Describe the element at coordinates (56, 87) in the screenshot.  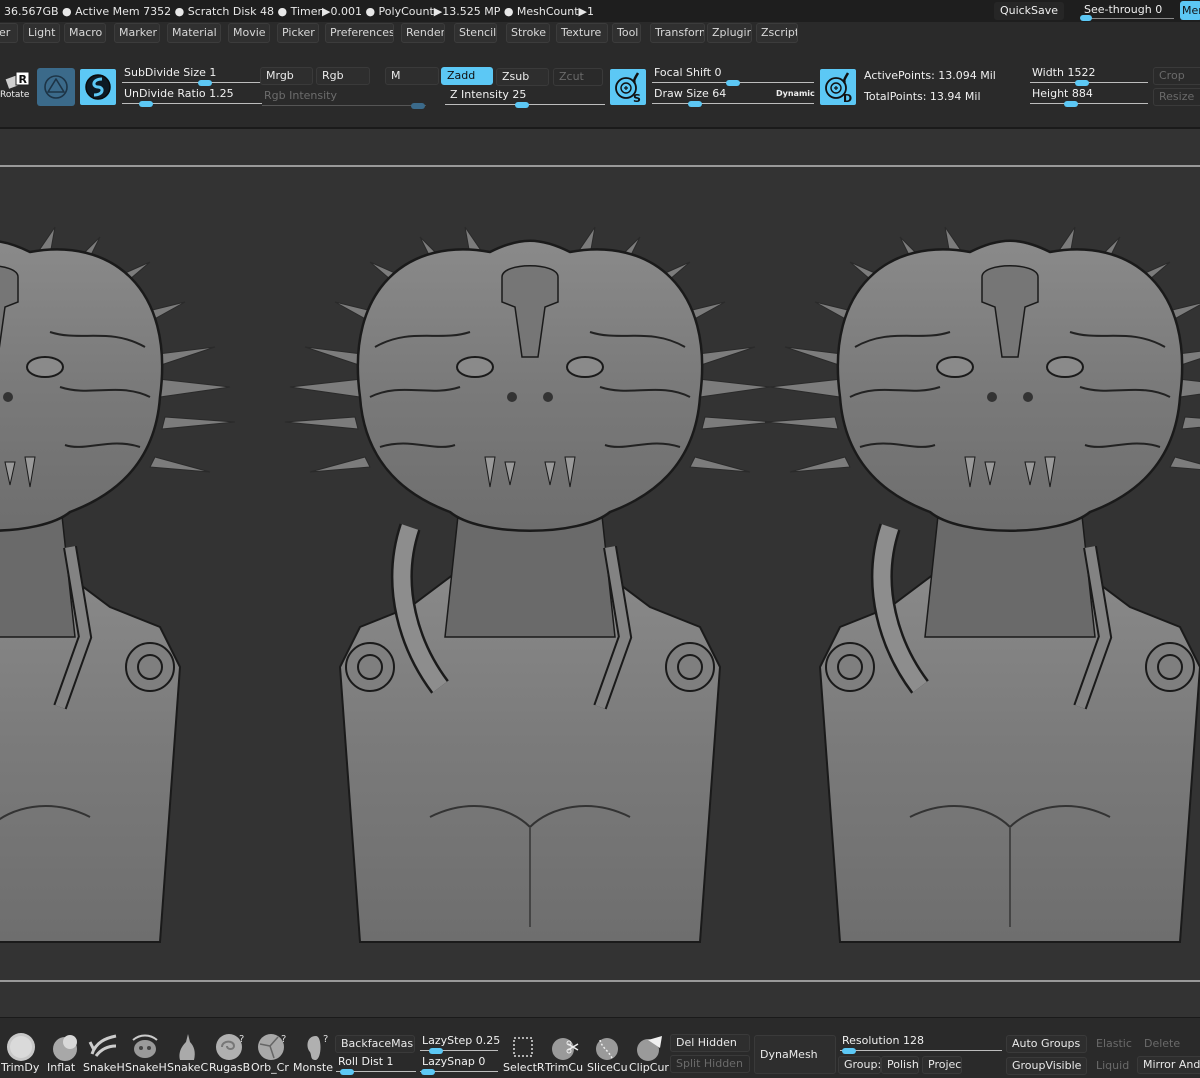
I see `gizmo-button` at that location.